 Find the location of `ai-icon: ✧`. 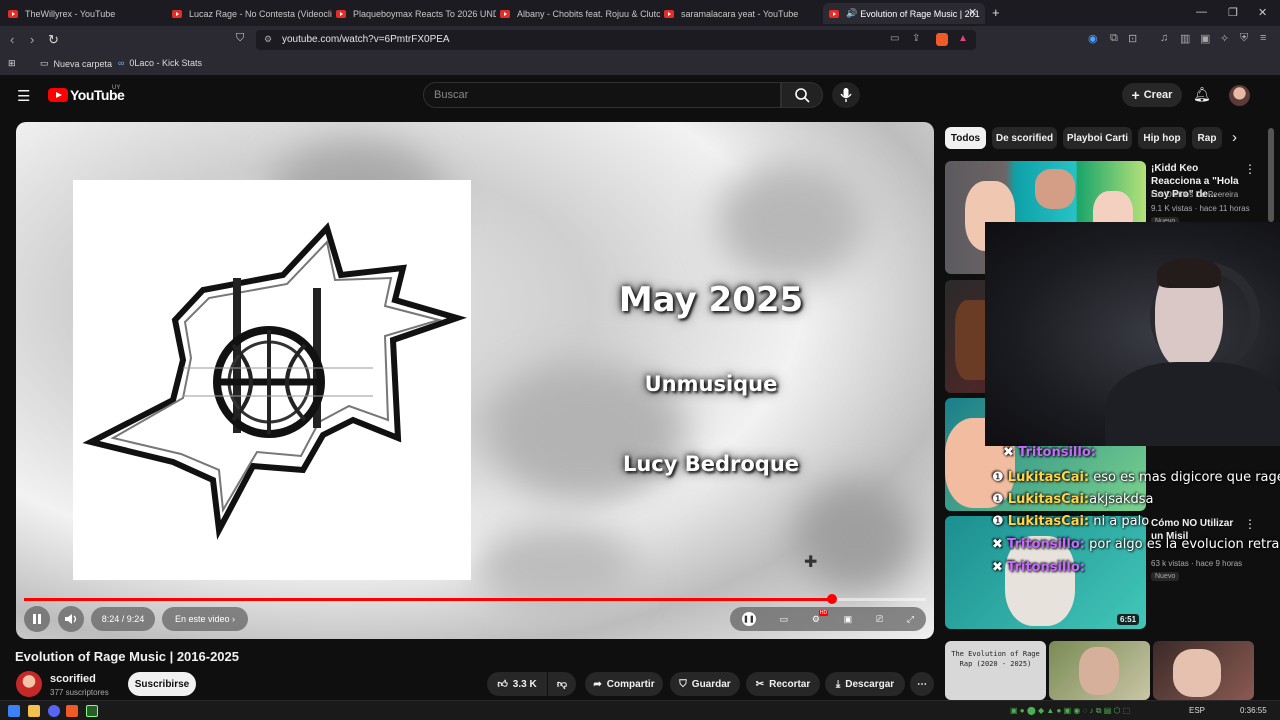

ai-icon: ✧ is located at coordinates (1224, 38).